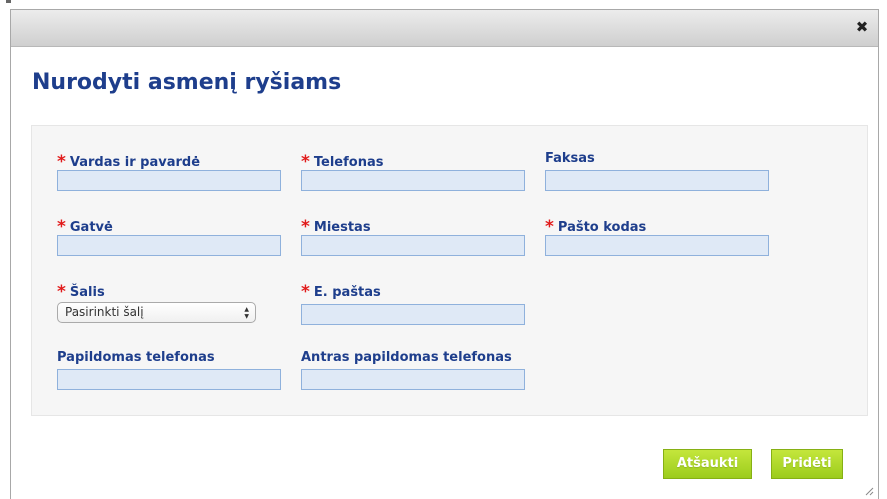 Image resolution: width=887 pixels, height=499 pixels. Describe the element at coordinates (187, 82) in the screenshot. I see `page-title: Nurodyti asmenį ryšiams` at that location.